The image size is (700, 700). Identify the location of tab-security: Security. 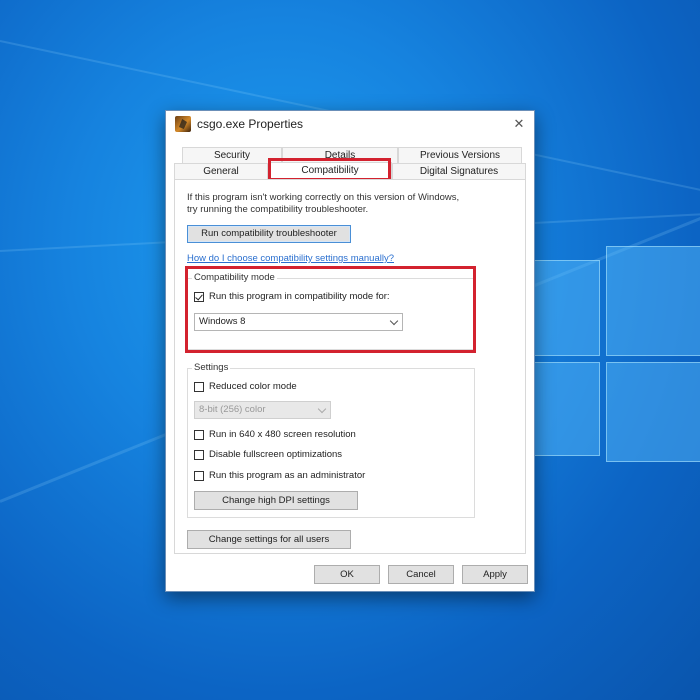
(232, 155).